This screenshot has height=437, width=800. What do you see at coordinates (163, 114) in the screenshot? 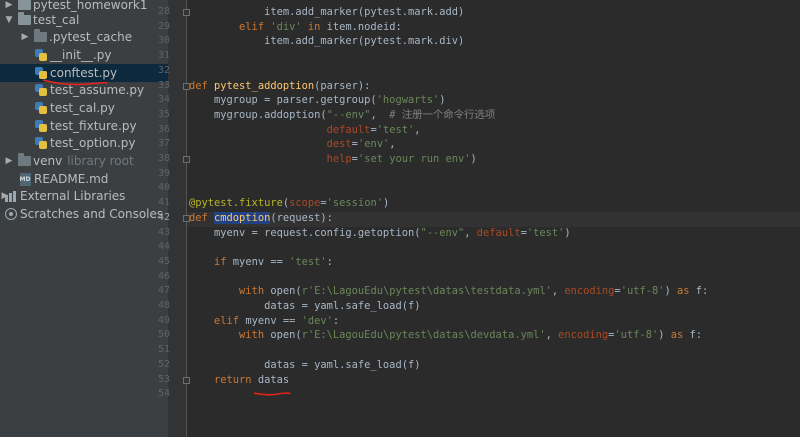
I see `line-number: 35` at bounding box center [163, 114].